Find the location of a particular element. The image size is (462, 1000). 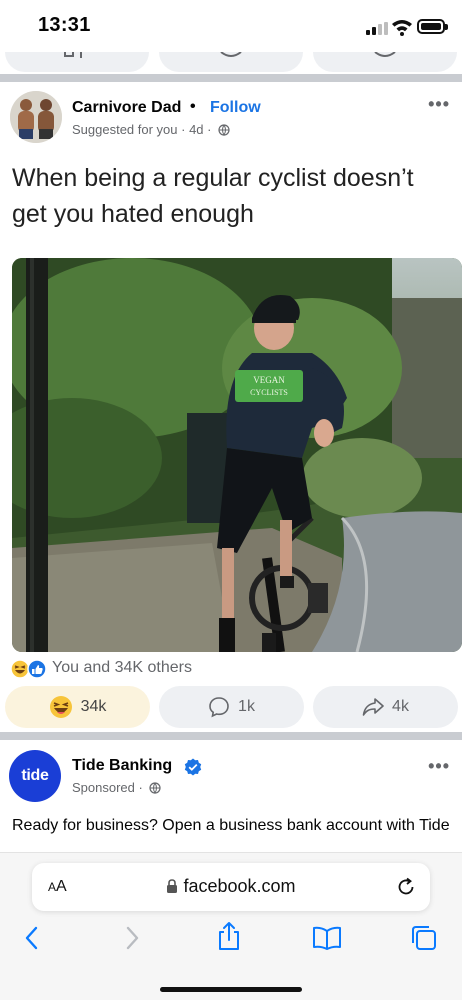

advertiser-name: Tide Banking is located at coordinates (122, 766).